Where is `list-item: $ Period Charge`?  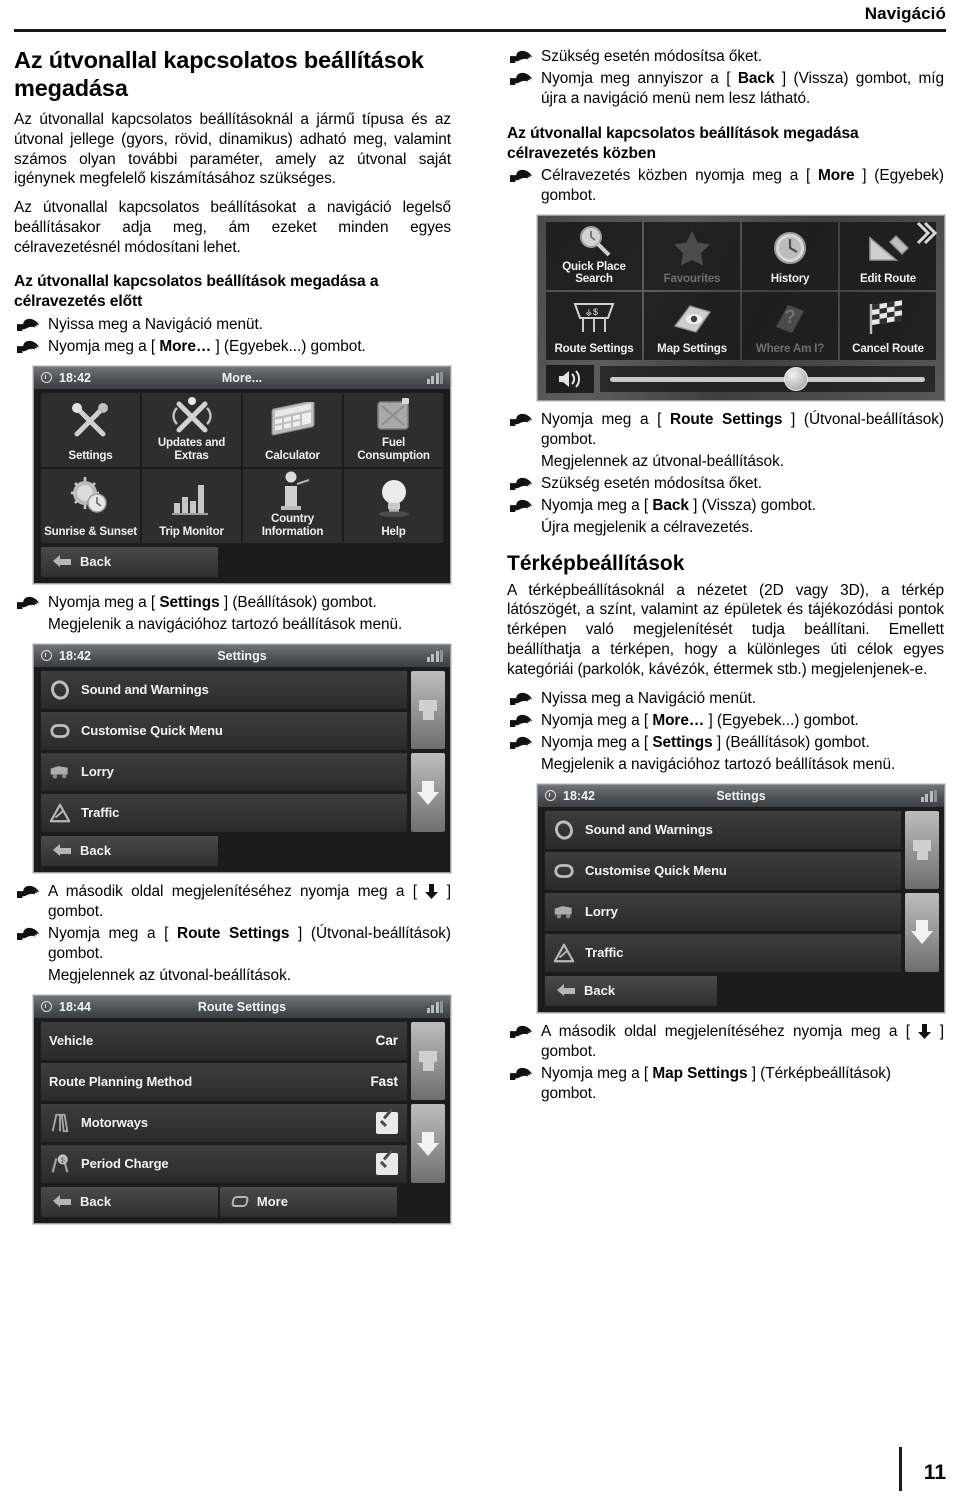
list-item: $ Period Charge is located at coordinates (224, 1163).